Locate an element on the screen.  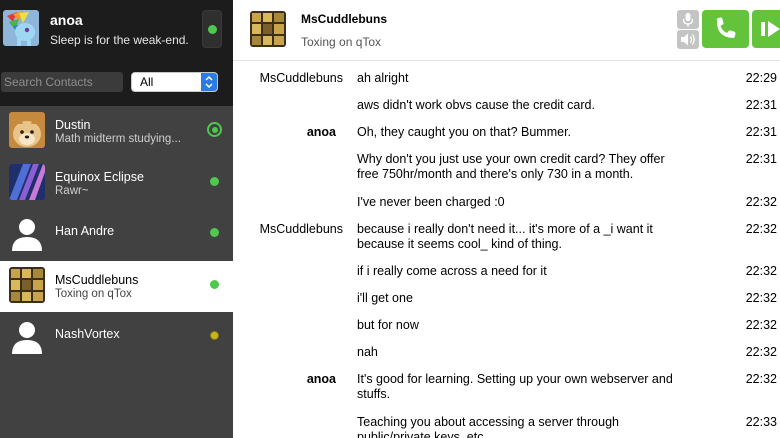
message-text: nah is located at coordinates (367, 352).